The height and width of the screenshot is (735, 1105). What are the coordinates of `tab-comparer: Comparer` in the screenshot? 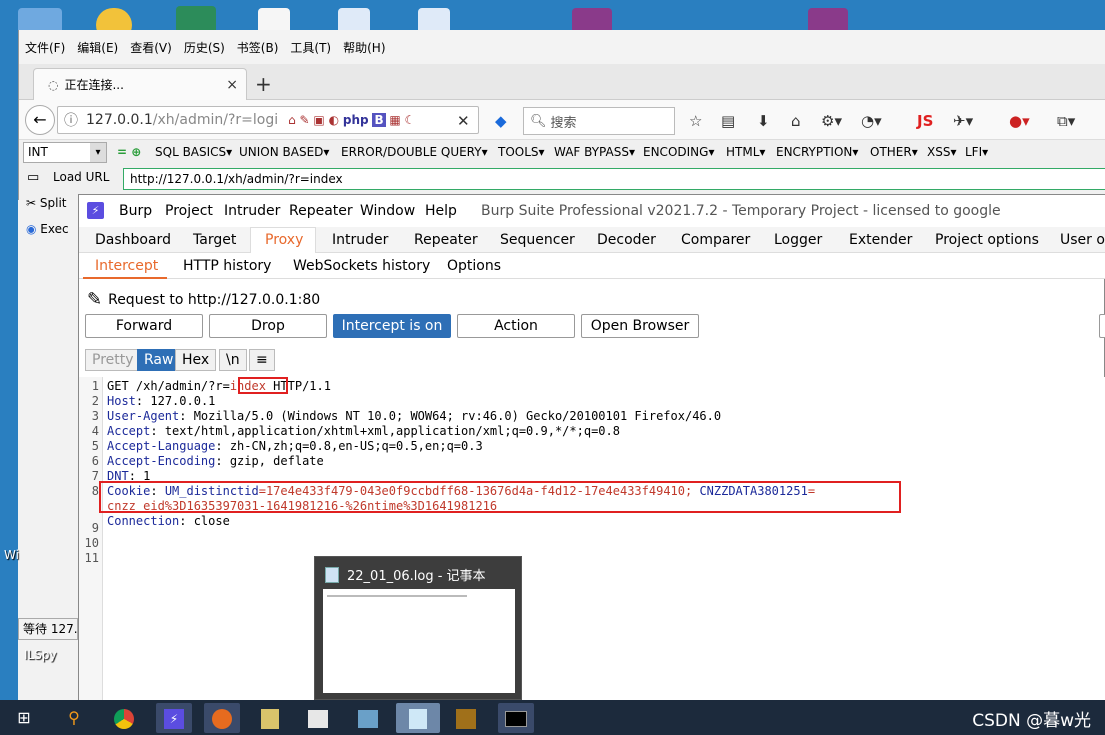 It's located at (715, 240).